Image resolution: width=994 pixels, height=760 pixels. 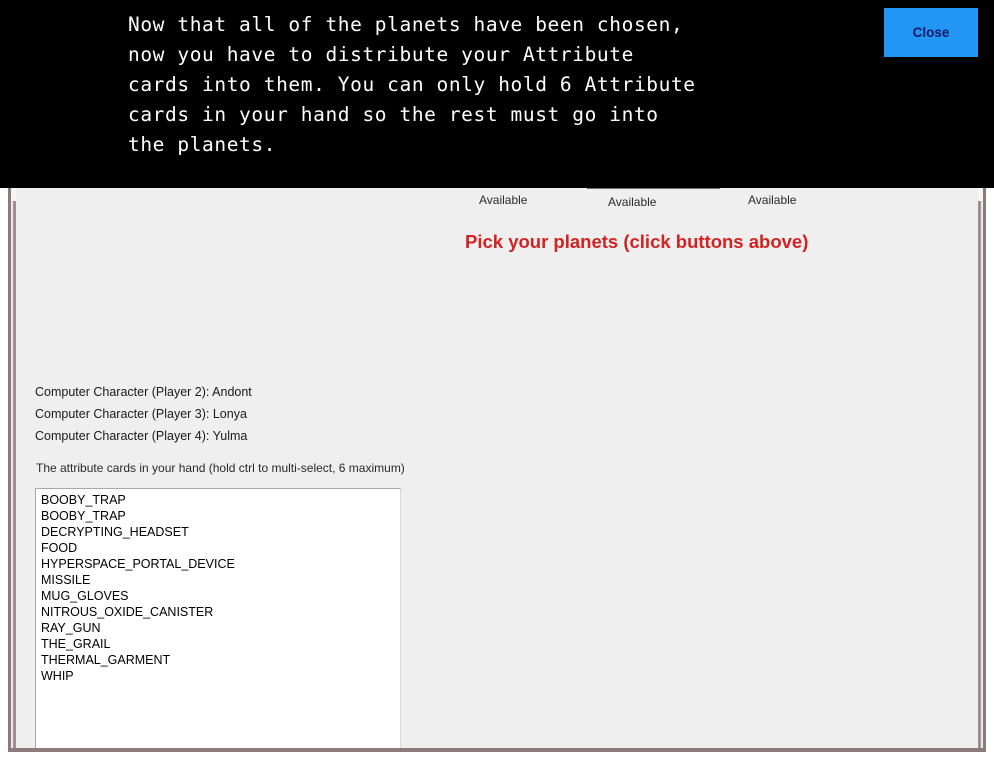 What do you see at coordinates (931, 32) in the screenshot?
I see `close-button: Close` at bounding box center [931, 32].